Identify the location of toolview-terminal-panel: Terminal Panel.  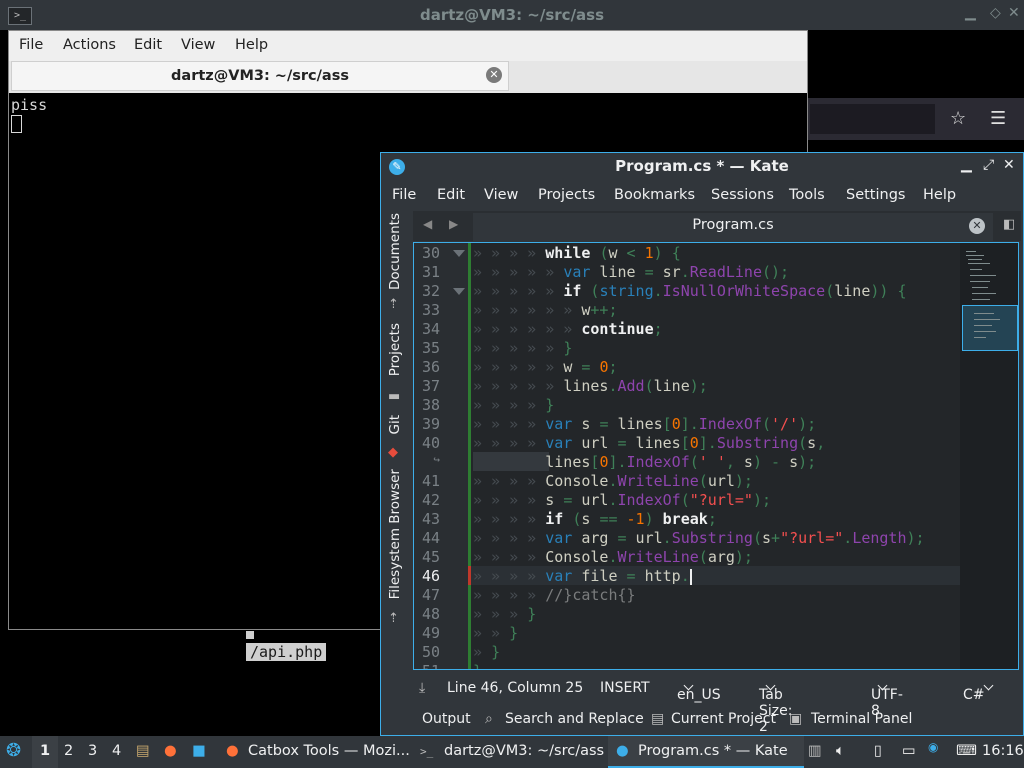
(861, 719).